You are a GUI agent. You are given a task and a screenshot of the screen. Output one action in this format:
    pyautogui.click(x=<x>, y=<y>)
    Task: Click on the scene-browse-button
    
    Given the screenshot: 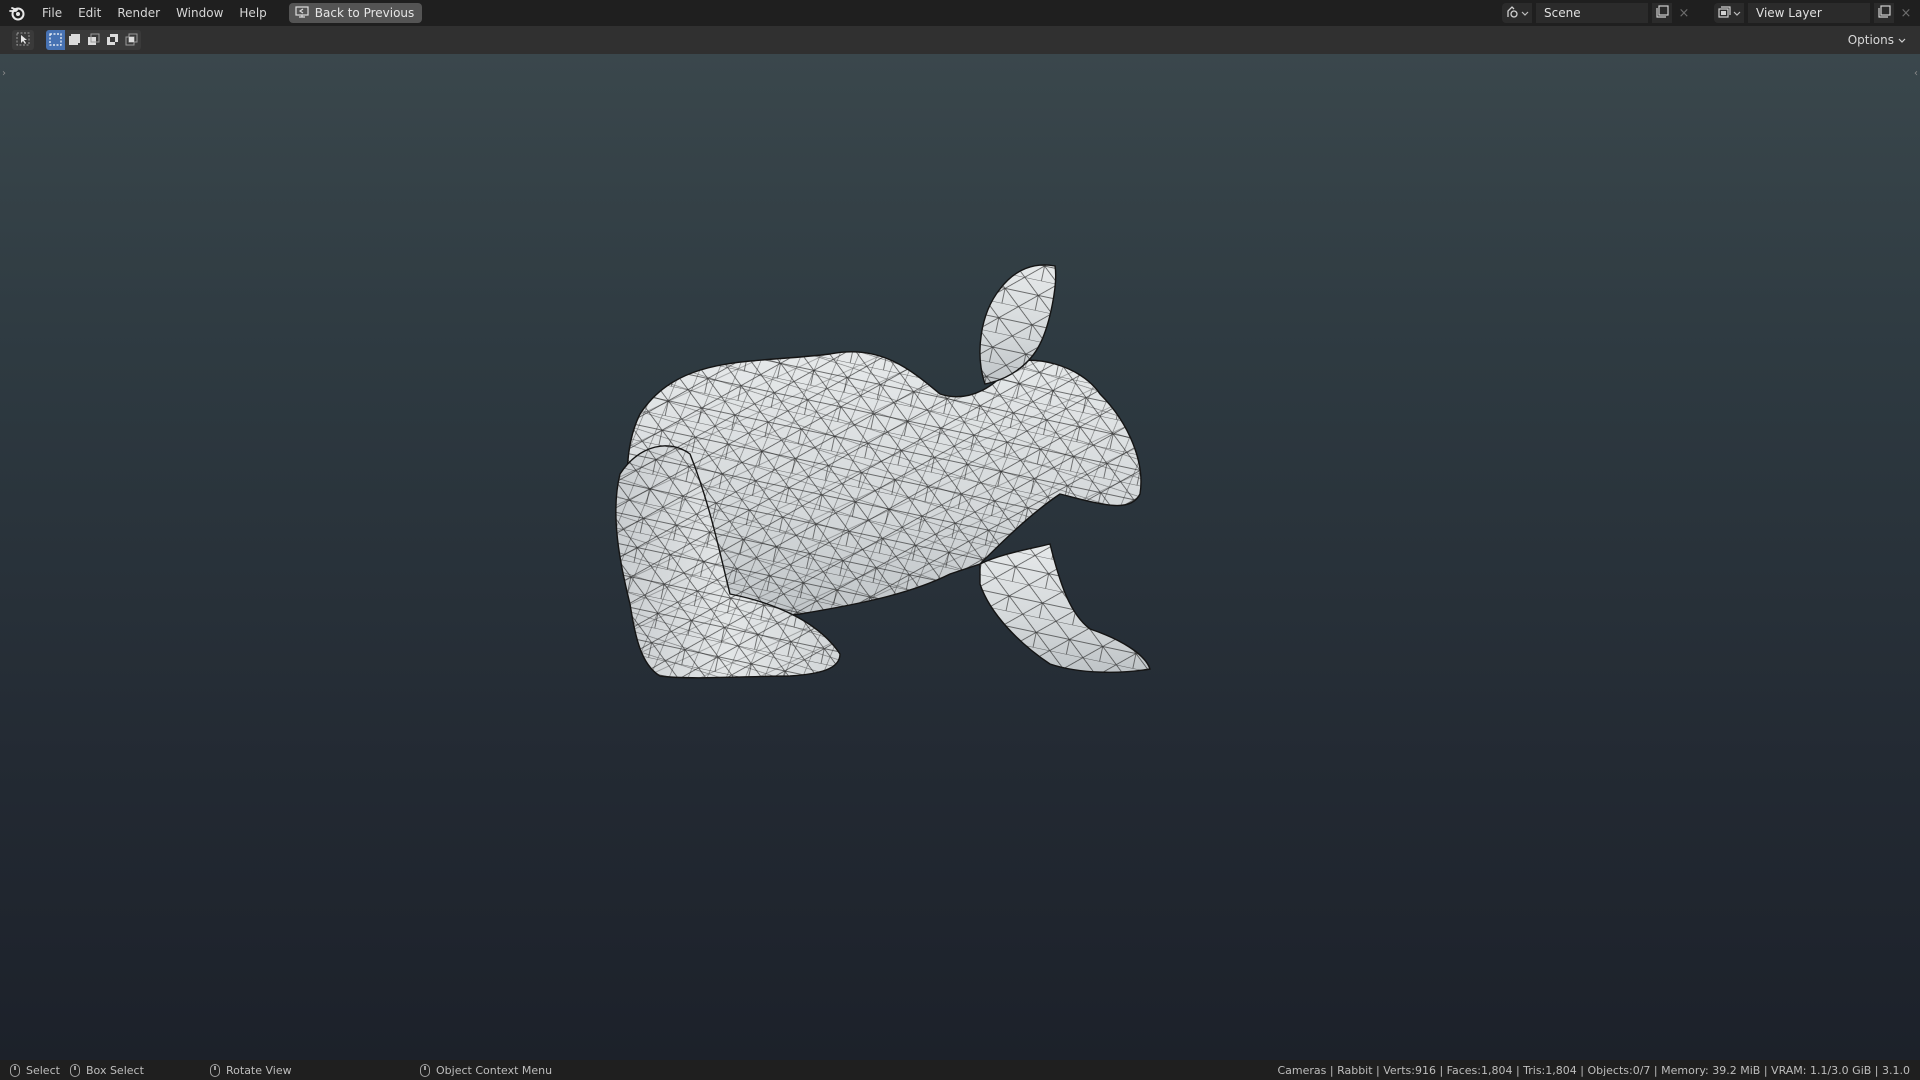 What is the action you would take?
    pyautogui.click(x=1517, y=13)
    